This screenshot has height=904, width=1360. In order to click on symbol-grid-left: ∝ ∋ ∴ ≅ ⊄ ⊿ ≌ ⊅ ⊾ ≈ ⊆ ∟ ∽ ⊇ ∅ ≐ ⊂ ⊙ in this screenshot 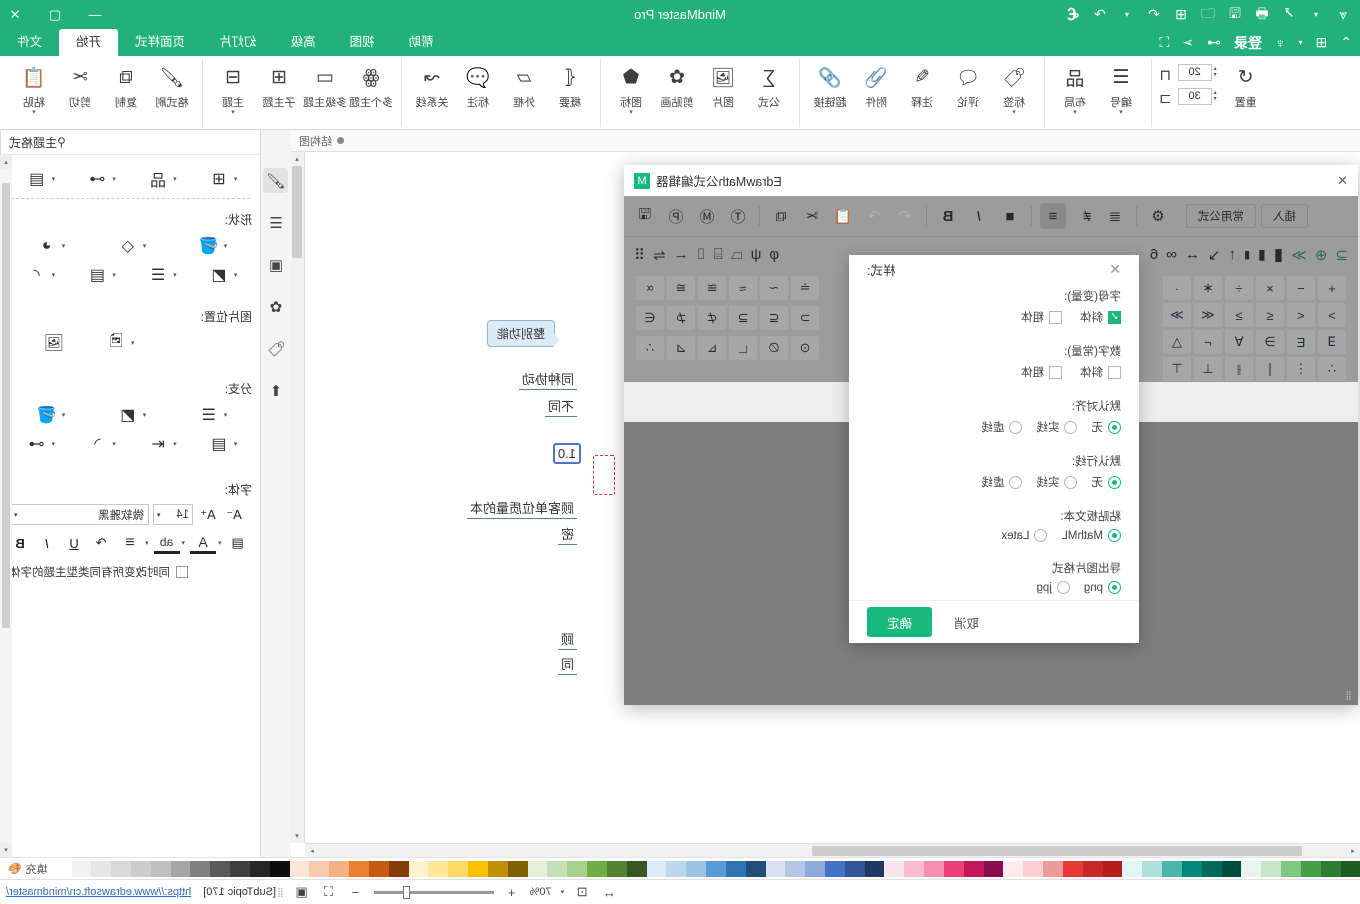, I will do `click(727, 327)`.